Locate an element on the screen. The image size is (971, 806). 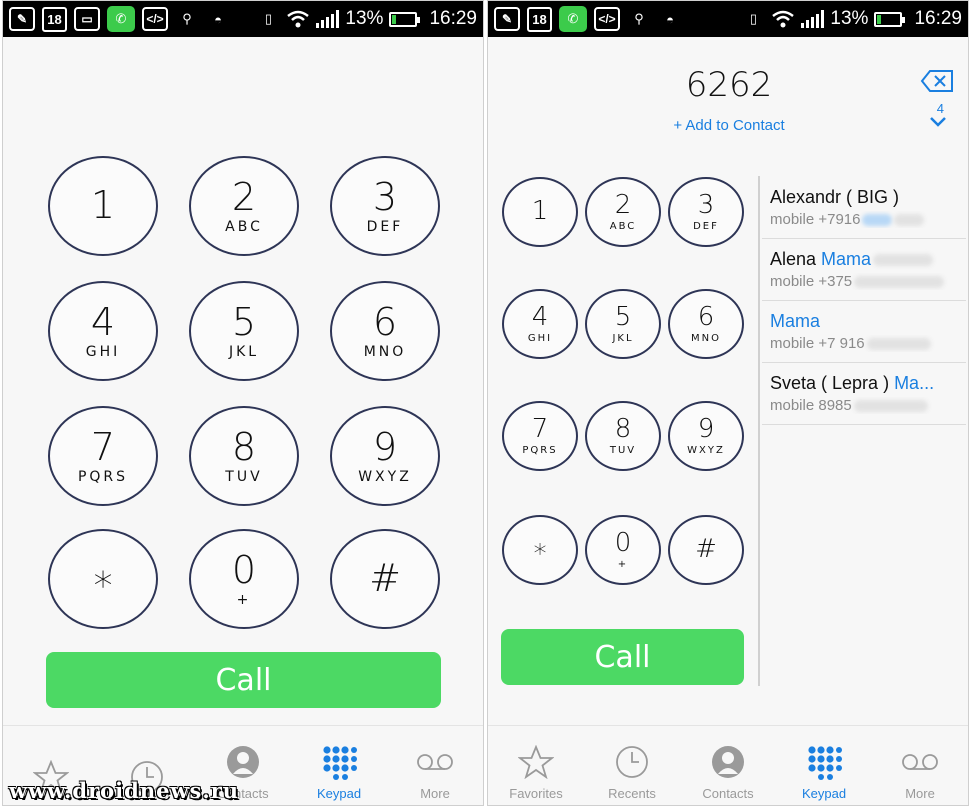
tab-label: Recents is located at coordinates (632, 793).